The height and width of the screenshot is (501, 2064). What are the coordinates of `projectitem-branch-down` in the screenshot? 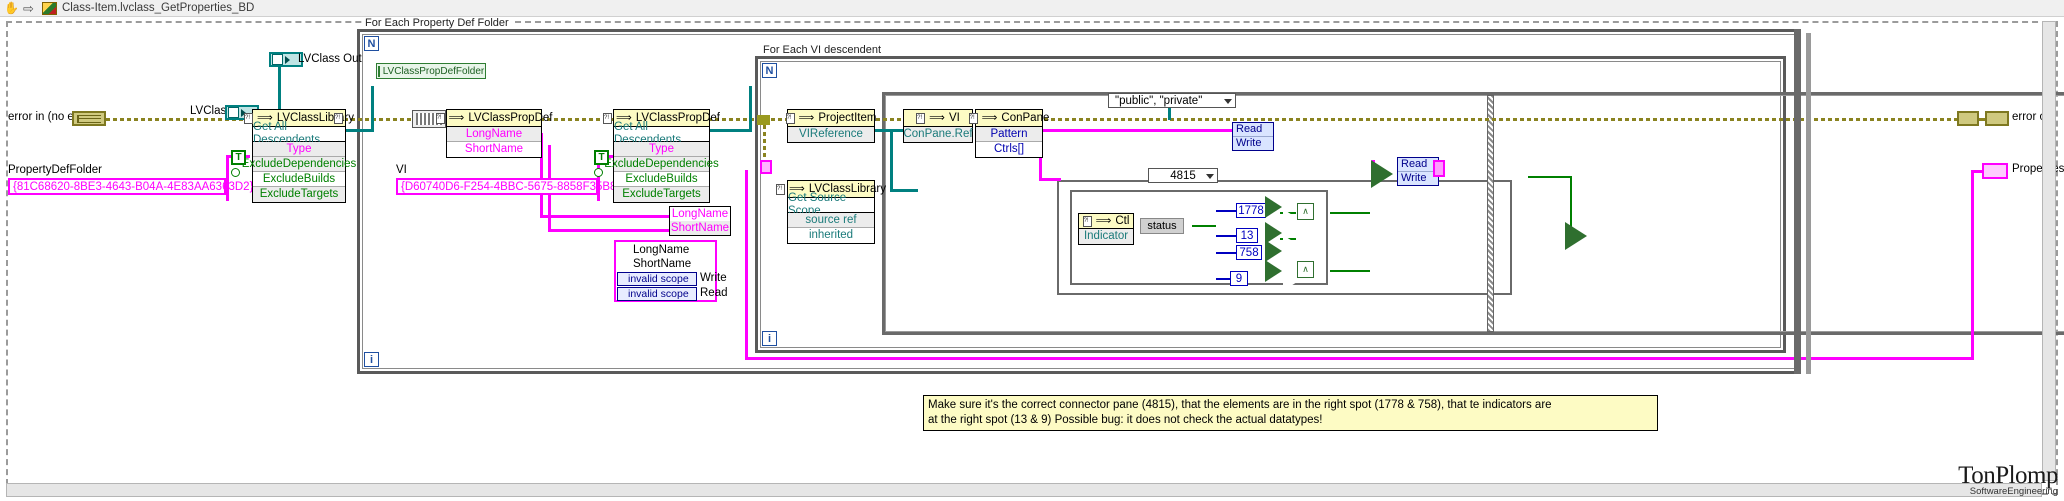 It's located at (891, 160).